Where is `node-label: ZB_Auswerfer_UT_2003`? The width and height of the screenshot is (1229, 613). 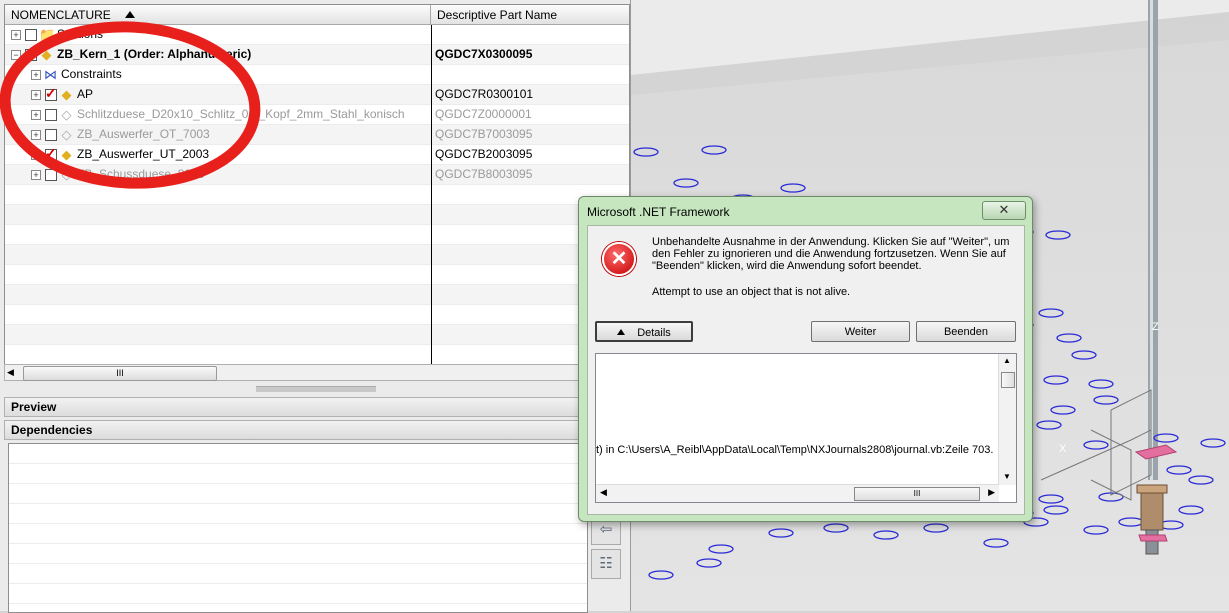
node-label: ZB_Auswerfer_UT_2003 is located at coordinates (143, 154).